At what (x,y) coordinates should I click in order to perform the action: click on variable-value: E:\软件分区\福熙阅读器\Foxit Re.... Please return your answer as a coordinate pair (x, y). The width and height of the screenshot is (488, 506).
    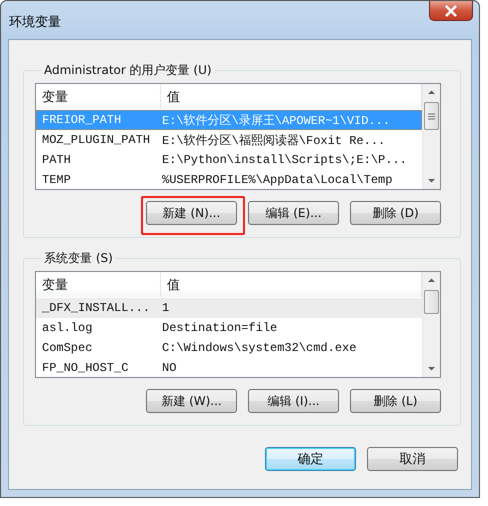
    Looking at the image, I should click on (274, 140).